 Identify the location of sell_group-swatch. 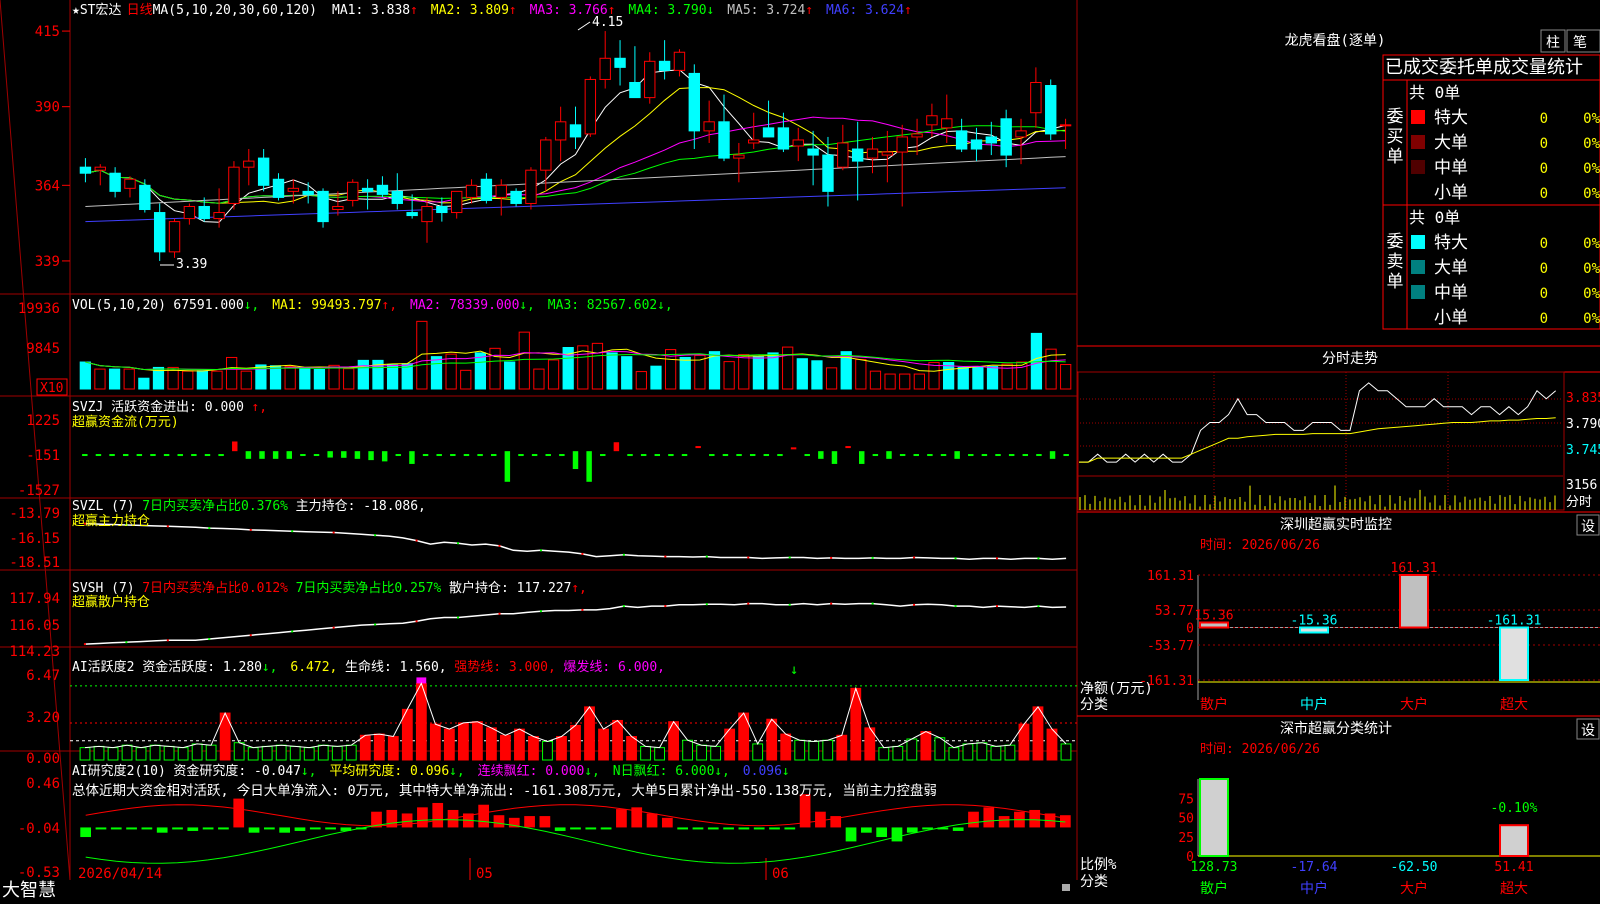
(1418, 242).